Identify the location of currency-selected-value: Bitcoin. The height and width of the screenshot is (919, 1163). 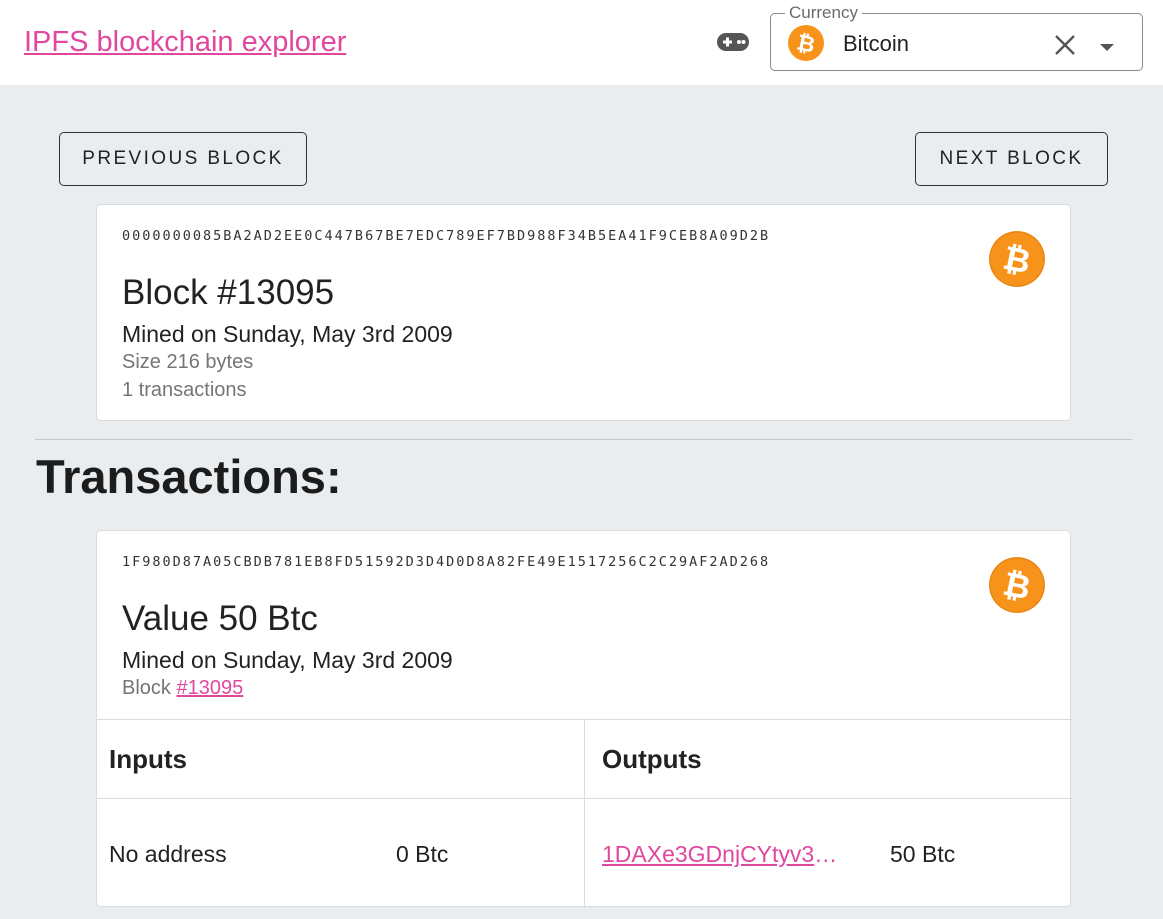
(876, 43).